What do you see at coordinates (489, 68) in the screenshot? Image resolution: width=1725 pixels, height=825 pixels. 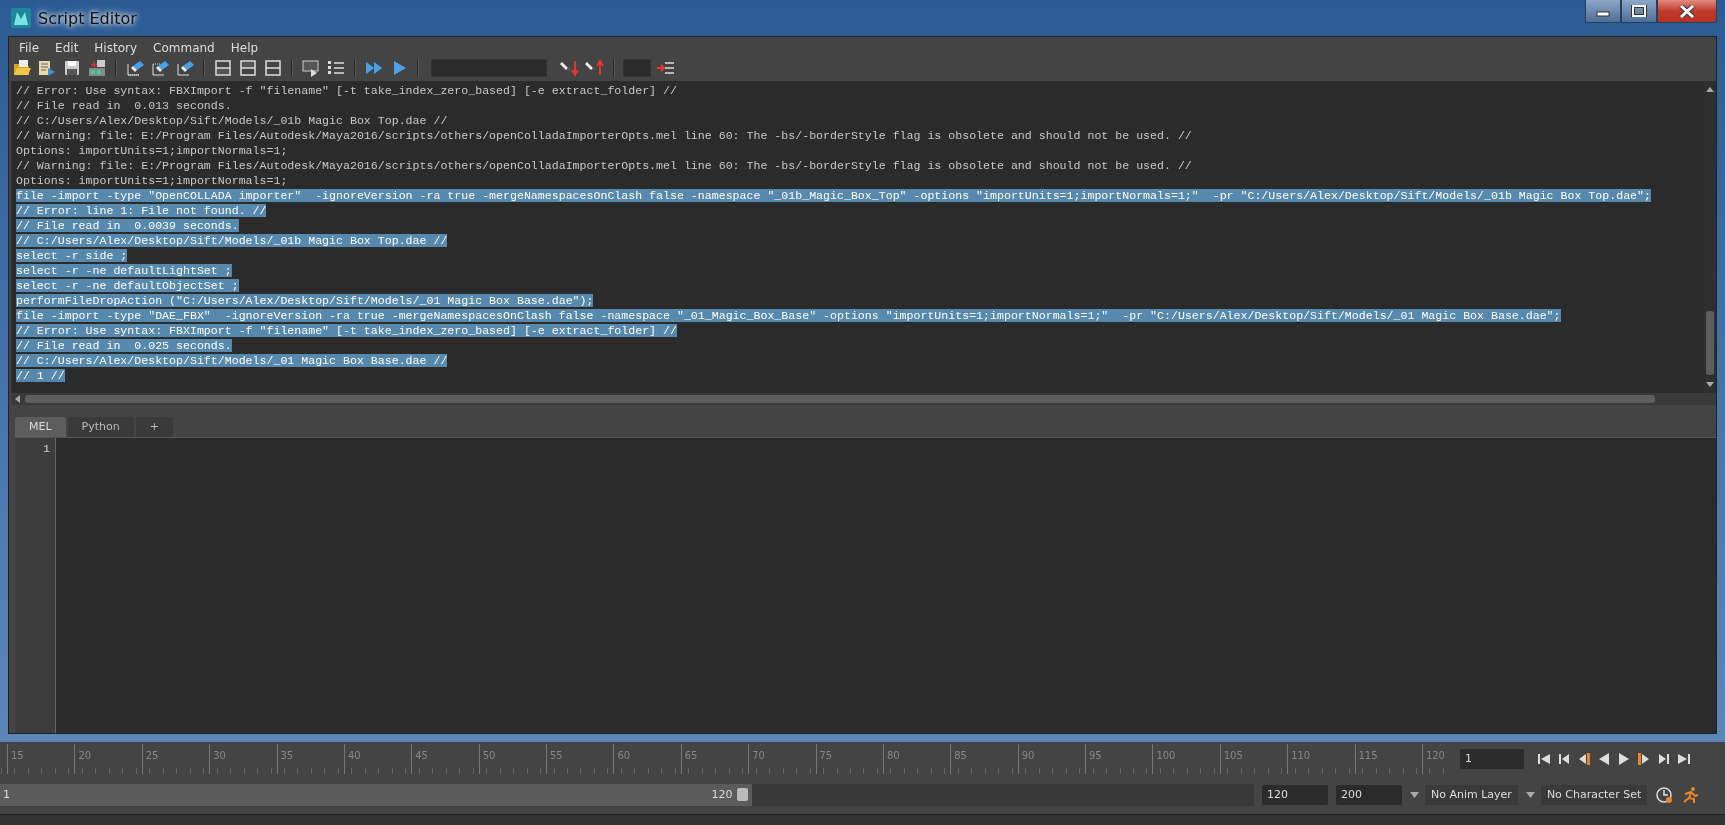 I see `search-field` at bounding box center [489, 68].